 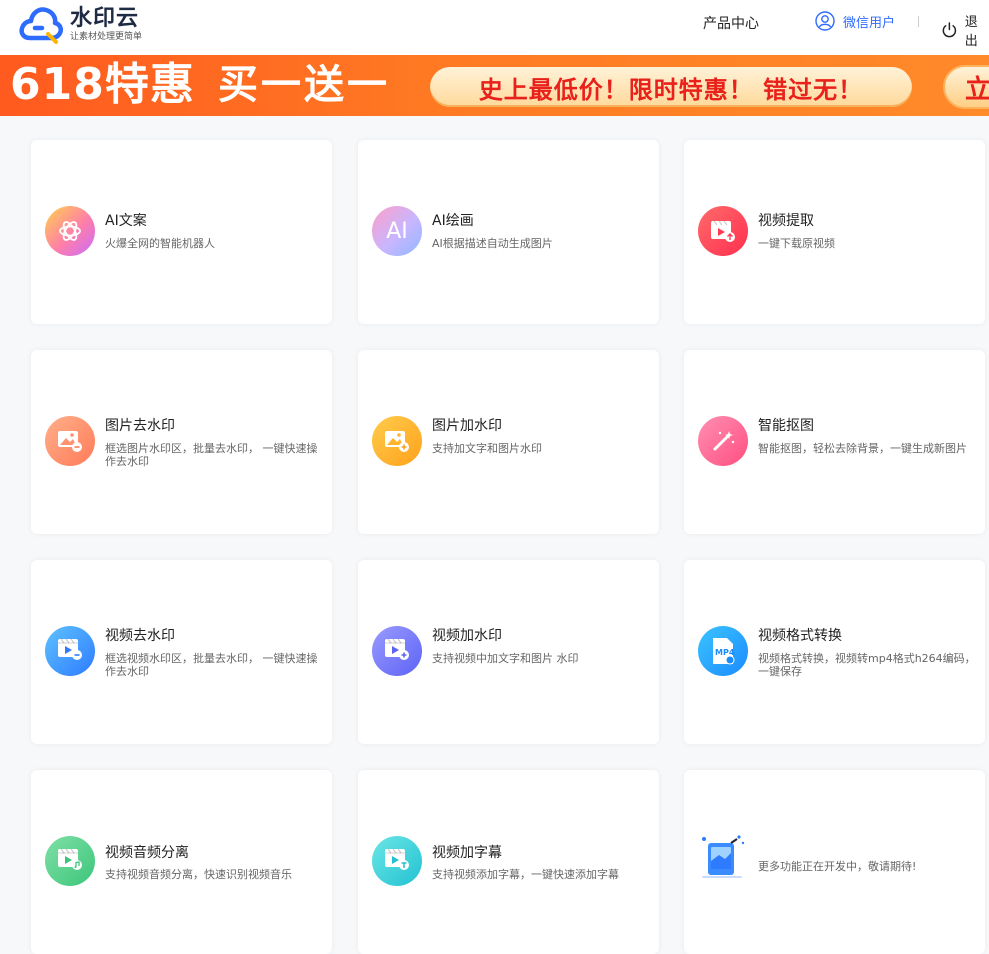 What do you see at coordinates (862, 448) in the screenshot?
I see `tool-description: 智能抠图，轻松去除背景，一键生成新图片` at bounding box center [862, 448].